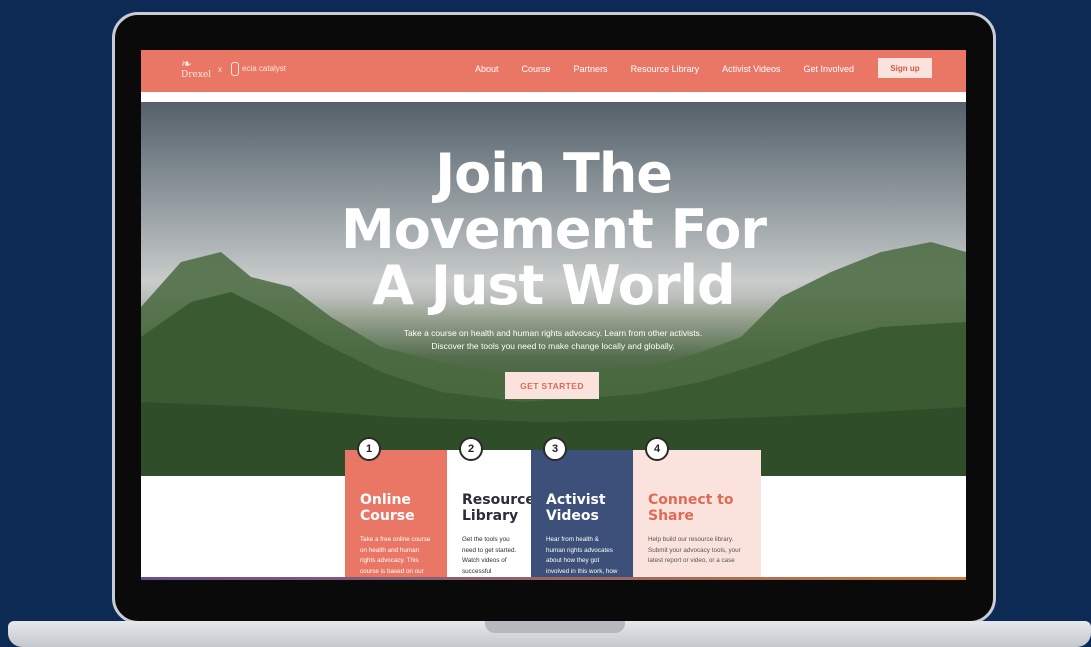 The width and height of the screenshot is (1091, 647). What do you see at coordinates (555, 627) in the screenshot?
I see `laptop-notch` at bounding box center [555, 627].